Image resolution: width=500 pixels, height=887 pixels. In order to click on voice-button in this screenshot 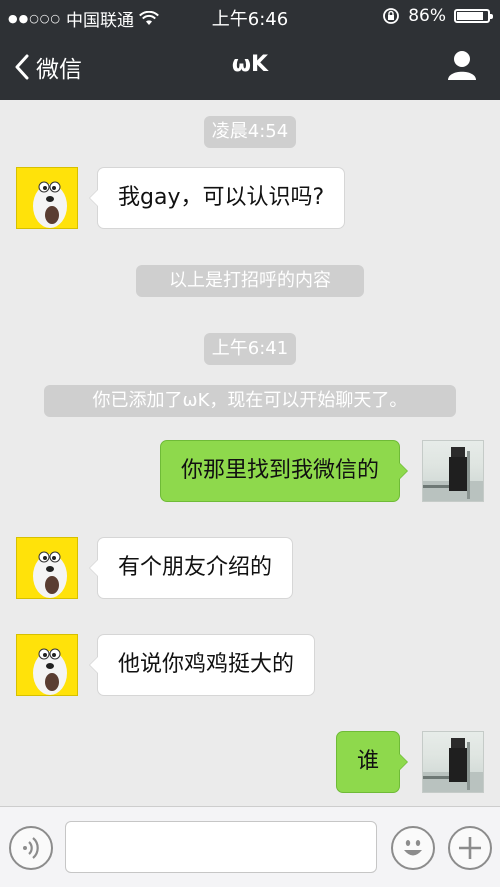, I will do `click(31, 848)`.